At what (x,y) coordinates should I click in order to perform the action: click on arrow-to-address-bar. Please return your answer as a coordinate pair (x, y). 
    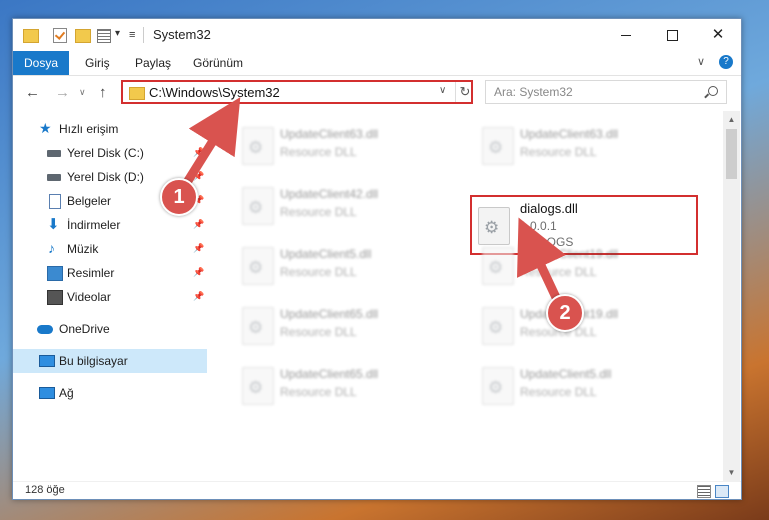
    Looking at the image, I should click on (211, 143).